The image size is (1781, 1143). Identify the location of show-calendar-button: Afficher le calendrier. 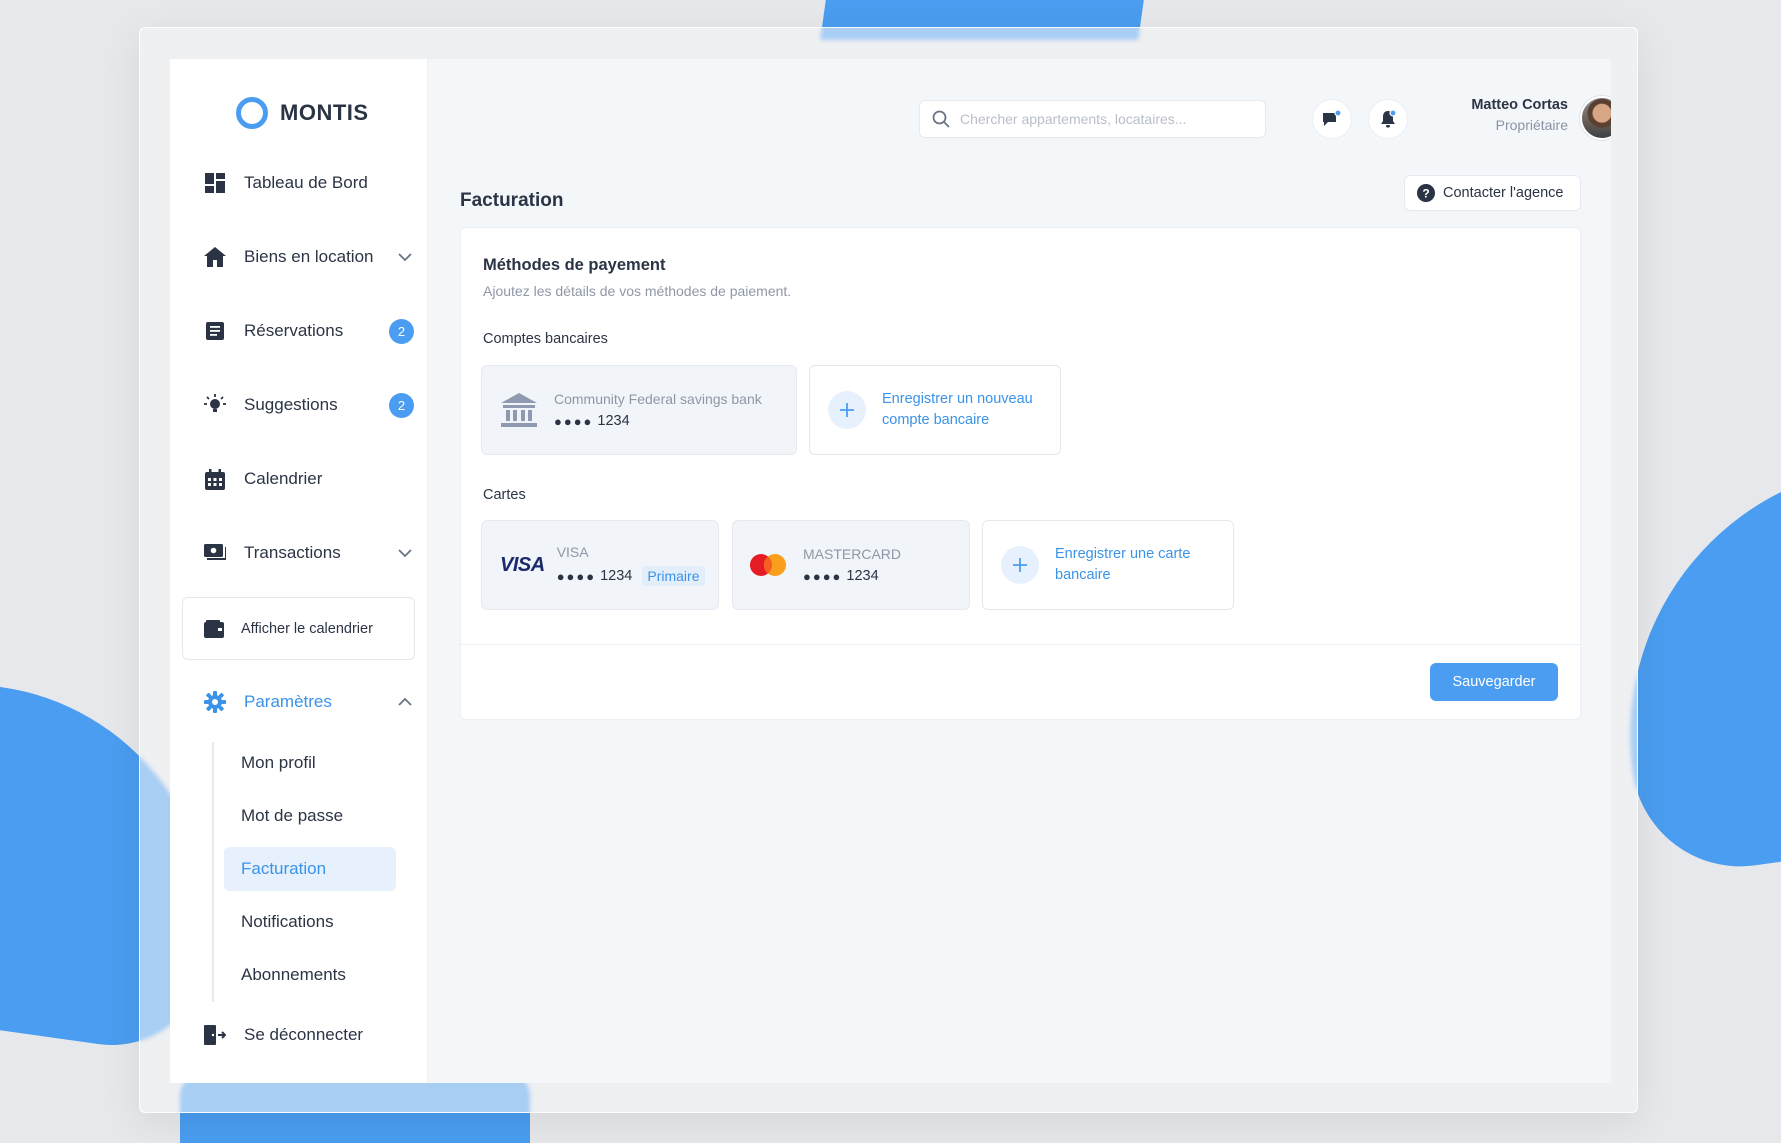
(298, 628).